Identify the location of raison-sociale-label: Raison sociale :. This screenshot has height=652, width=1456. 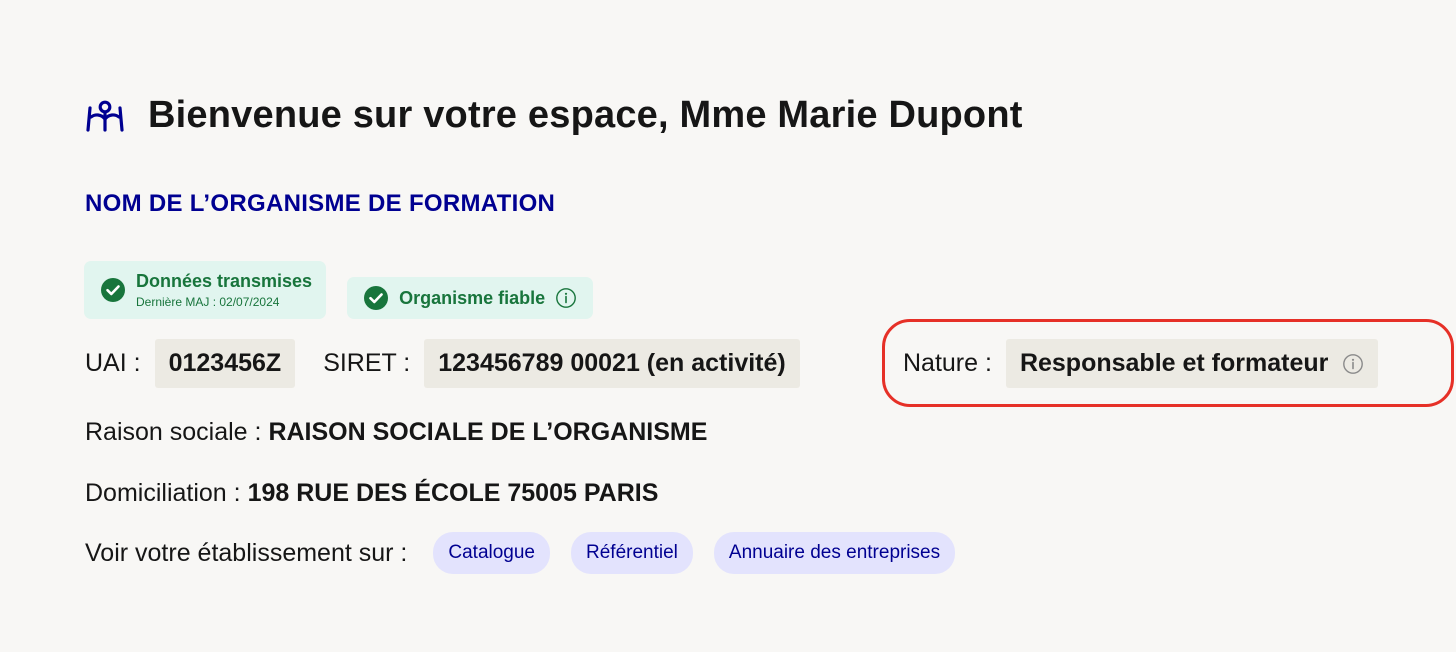
(173, 432).